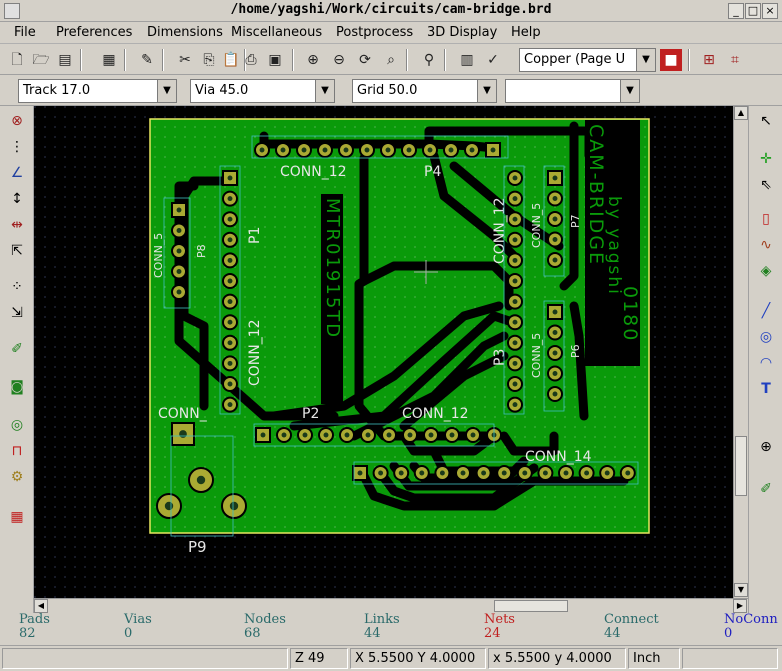 The image size is (782, 671). I want to click on menu-preferences: Preferences, so click(94, 32).